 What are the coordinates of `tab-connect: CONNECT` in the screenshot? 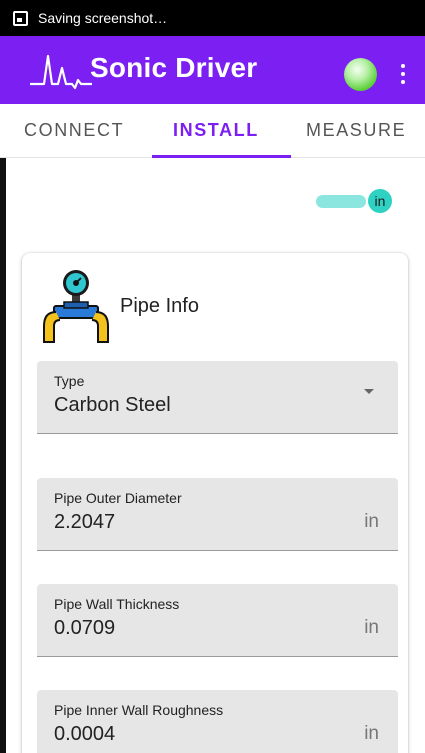 It's located at (74, 130).